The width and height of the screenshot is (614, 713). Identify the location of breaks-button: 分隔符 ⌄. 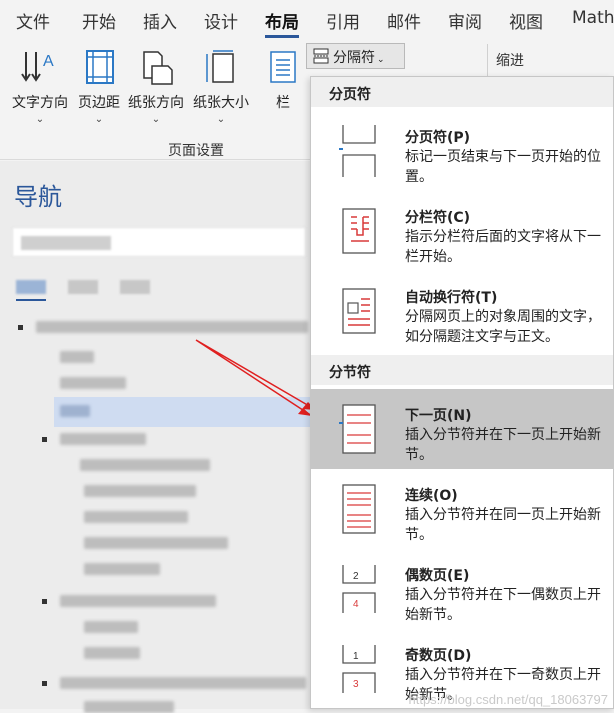
(355, 56).